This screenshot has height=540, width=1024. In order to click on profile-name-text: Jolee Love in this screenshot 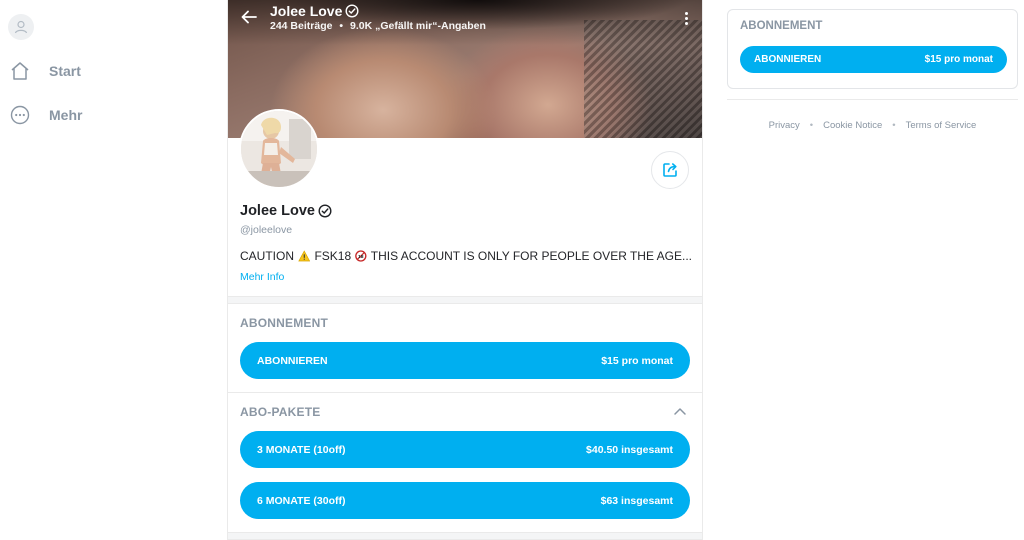, I will do `click(277, 211)`.